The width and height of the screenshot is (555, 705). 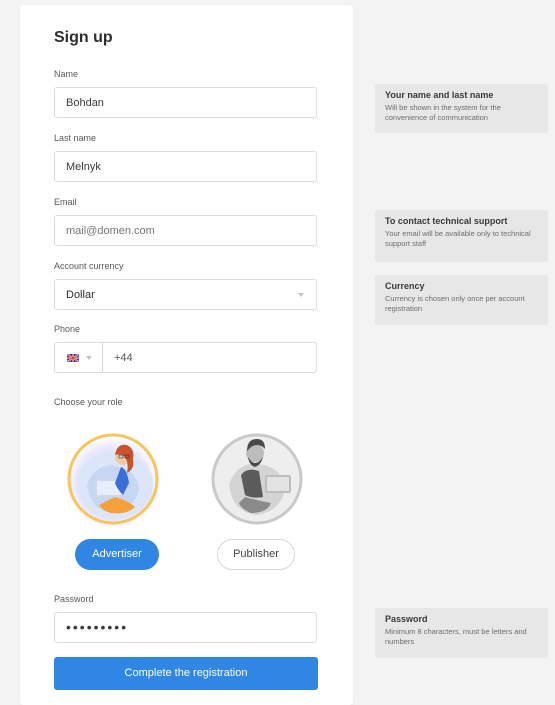 I want to click on name-input, so click(x=181, y=102).